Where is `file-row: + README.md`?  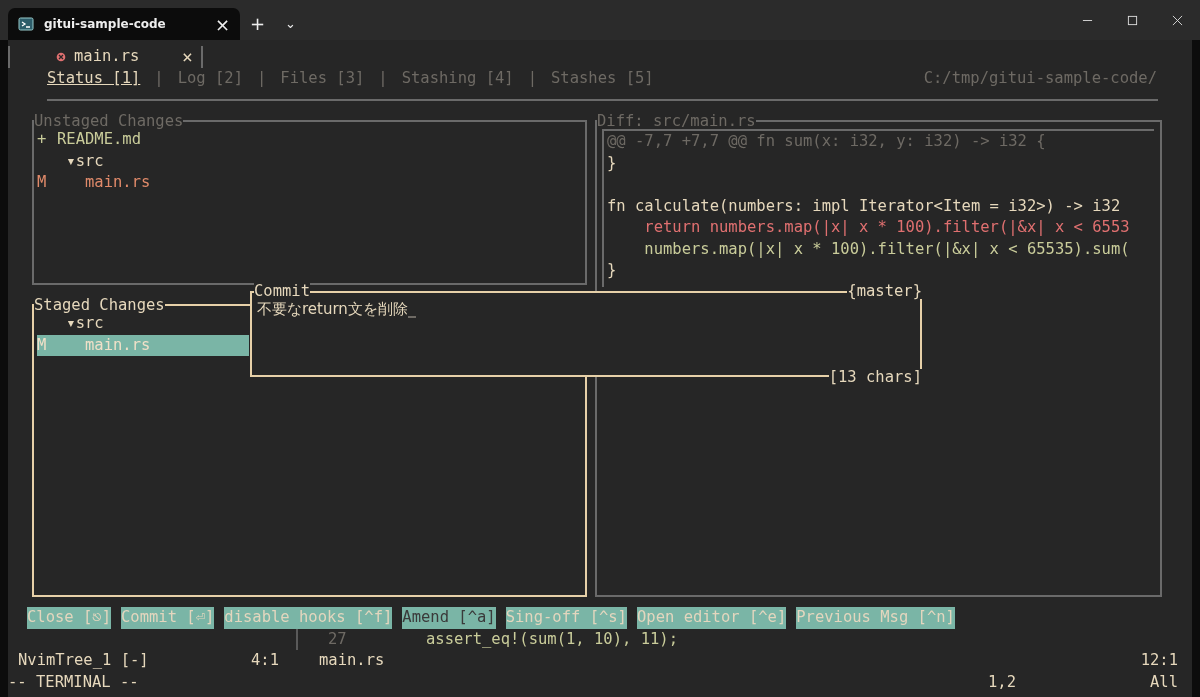
file-row: + README.md is located at coordinates (143, 140).